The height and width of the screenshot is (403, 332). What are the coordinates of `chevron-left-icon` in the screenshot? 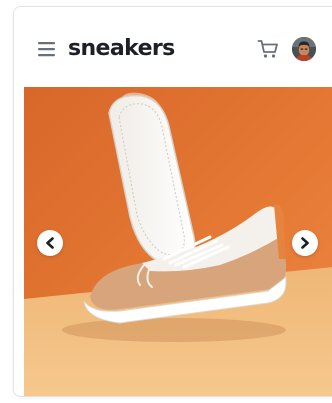 It's located at (50, 243).